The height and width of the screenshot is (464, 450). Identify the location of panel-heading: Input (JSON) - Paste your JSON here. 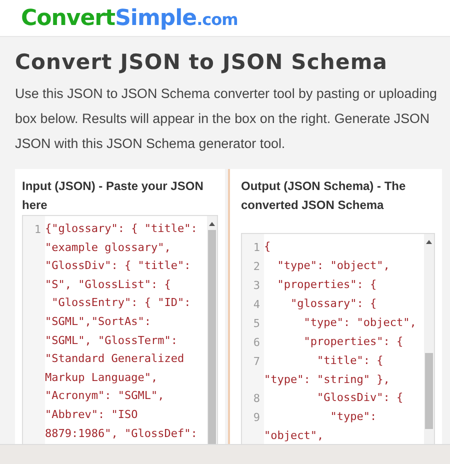
(113, 196).